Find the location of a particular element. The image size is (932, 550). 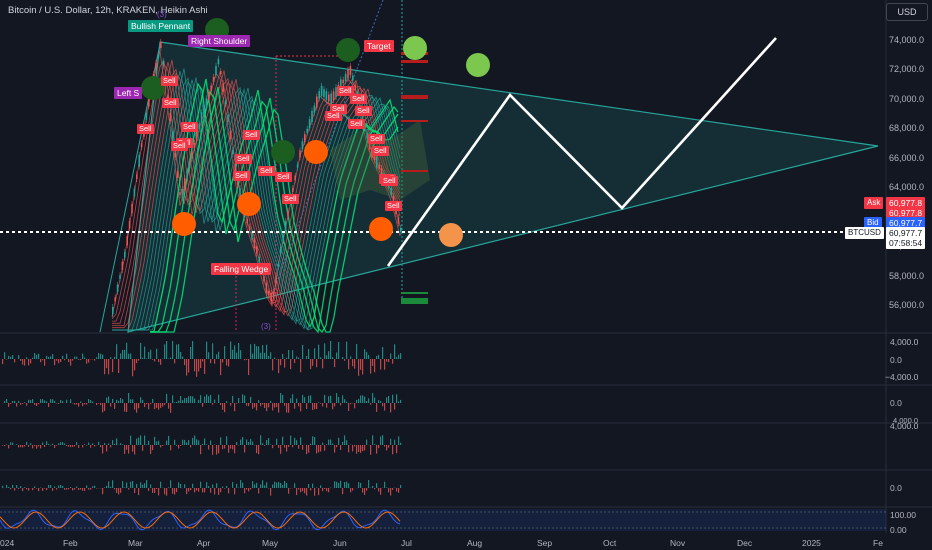

marker-dot is located at coordinates (249, 204).